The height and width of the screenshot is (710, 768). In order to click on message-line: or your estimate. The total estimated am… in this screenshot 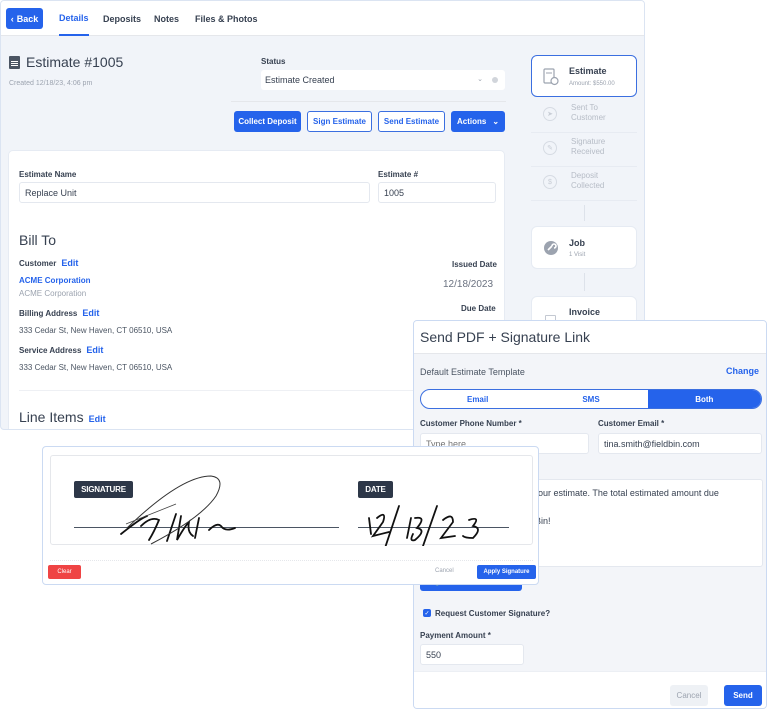, I will do `click(621, 493)`.